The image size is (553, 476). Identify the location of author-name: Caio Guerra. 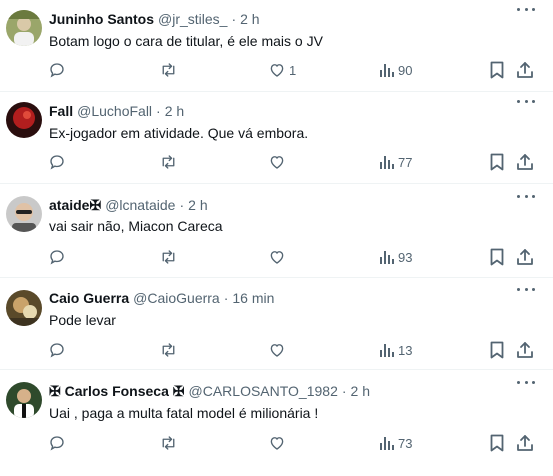
(89, 298).